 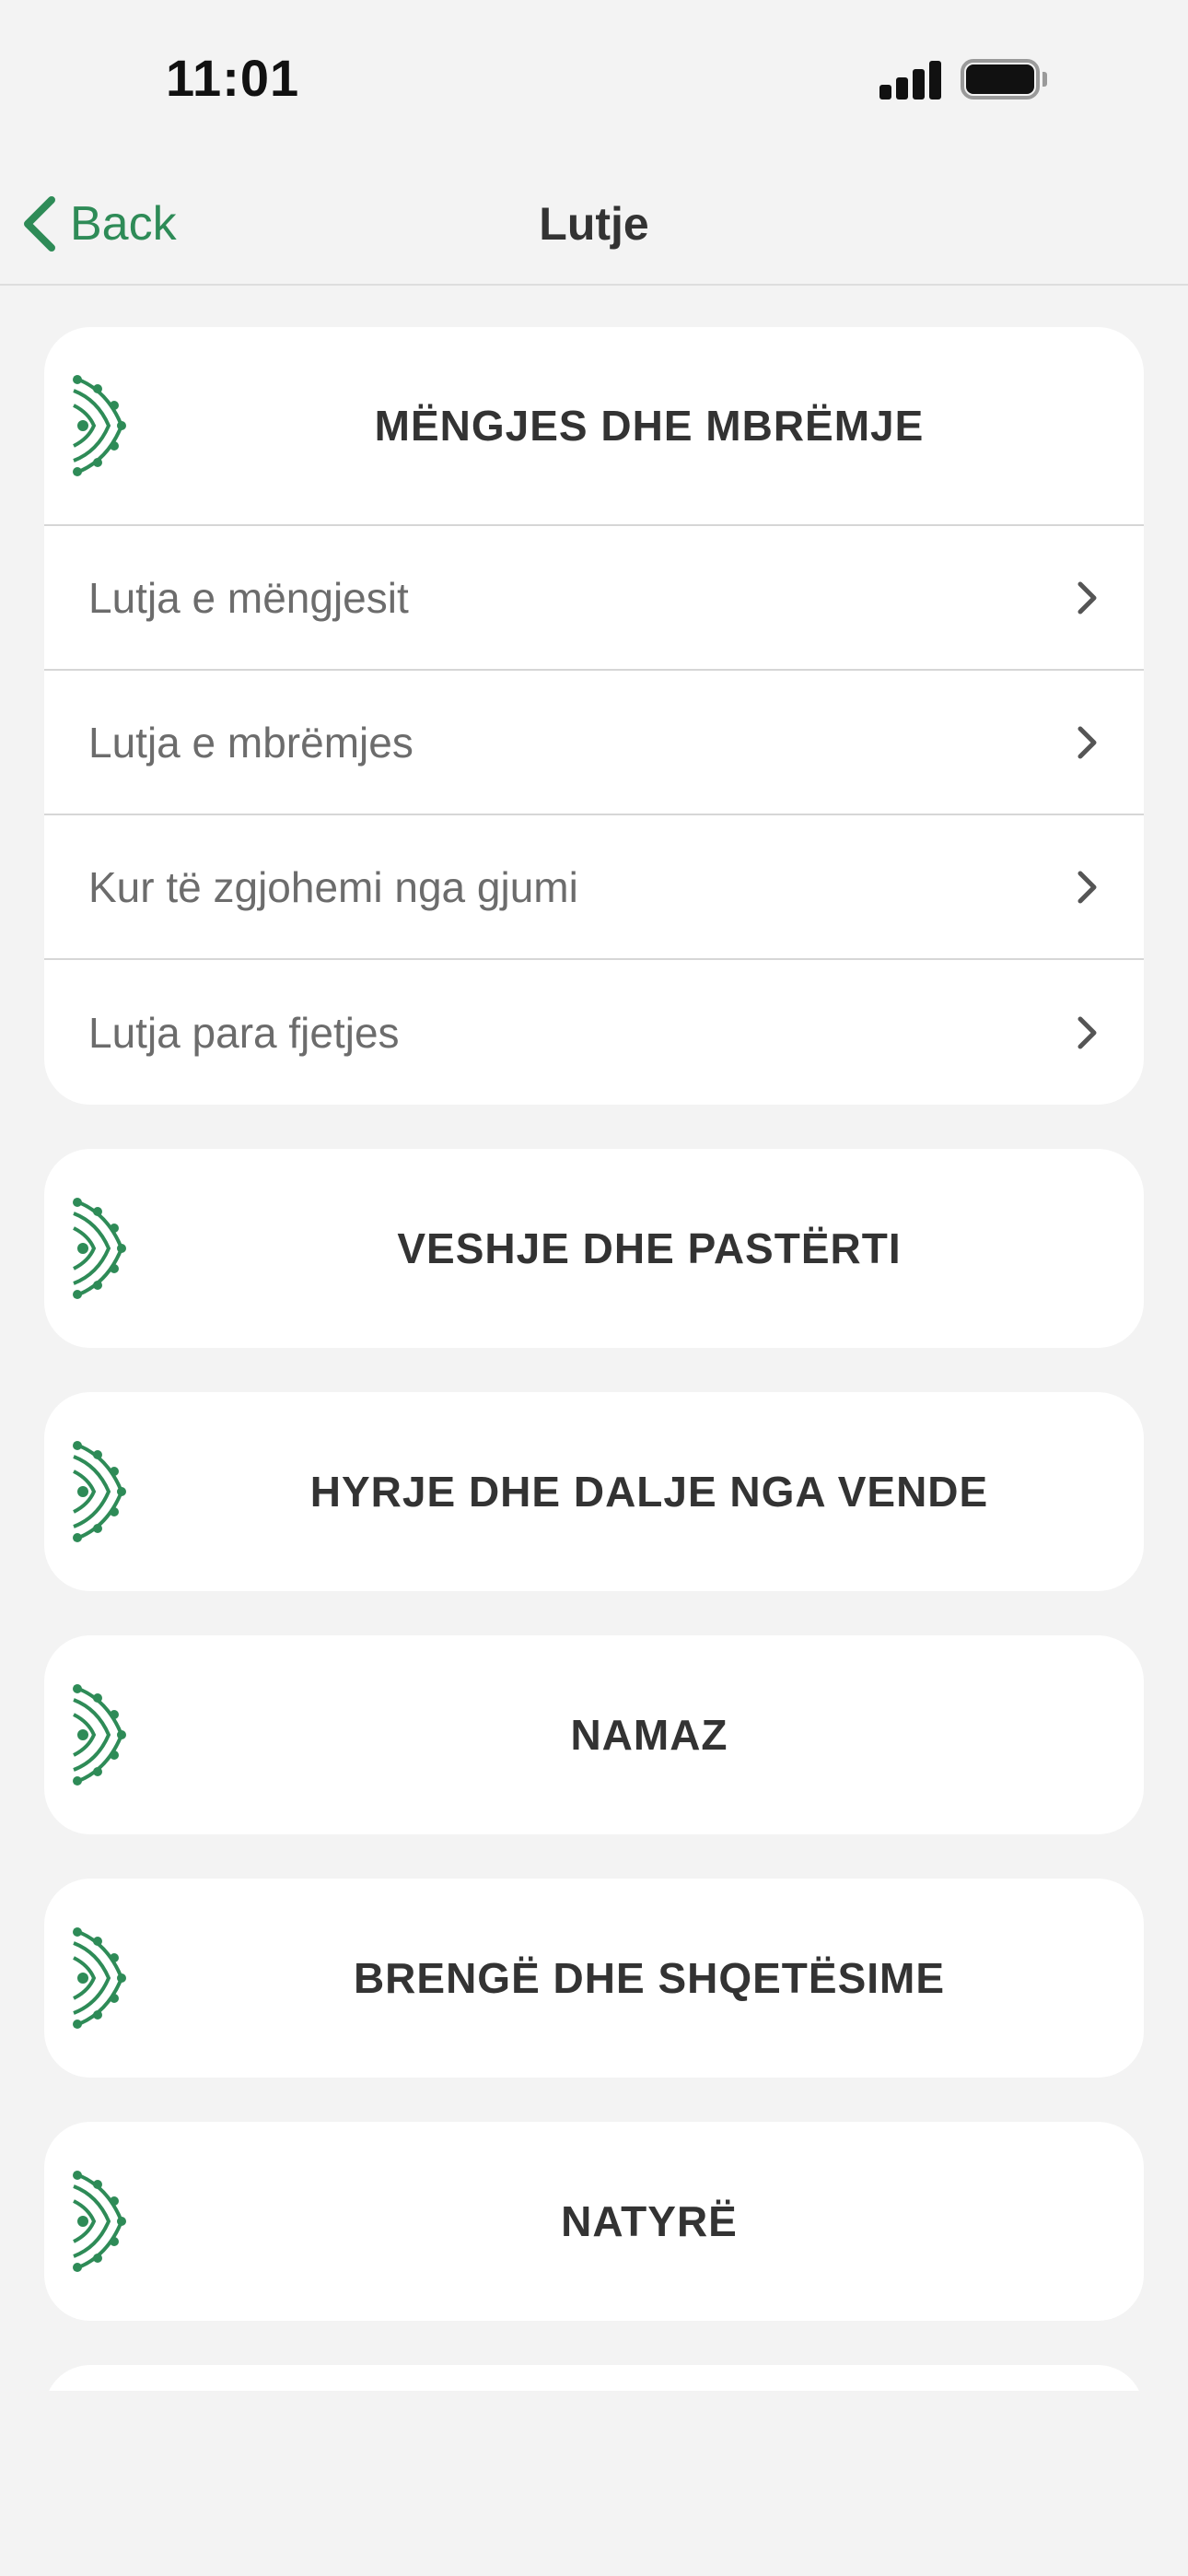 I want to click on section-header: VESHJE DHE PASTËRTI, so click(x=594, y=1248).